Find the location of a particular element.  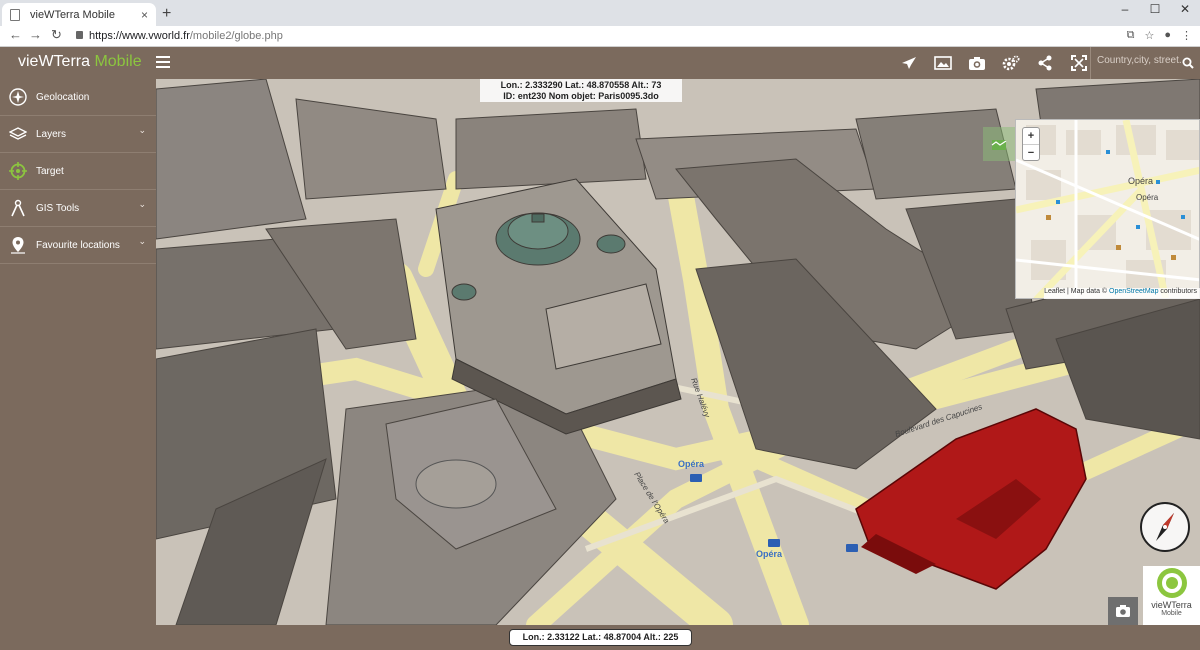

browser-tab-bar: vieWTerra Mobile × + – ☐ ✕ is located at coordinates (600, 13).